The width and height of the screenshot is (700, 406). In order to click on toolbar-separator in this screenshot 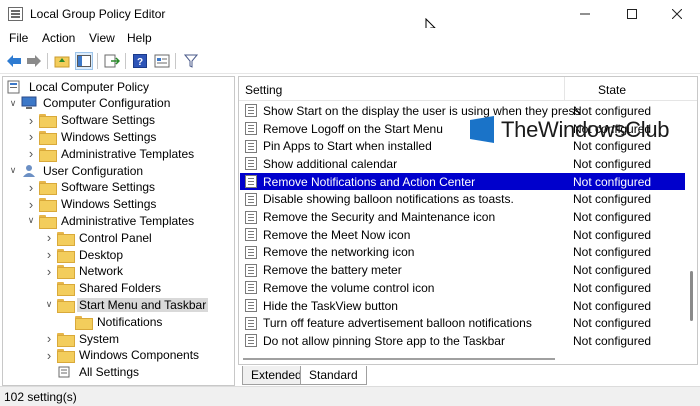, I will do `click(125, 61)`.